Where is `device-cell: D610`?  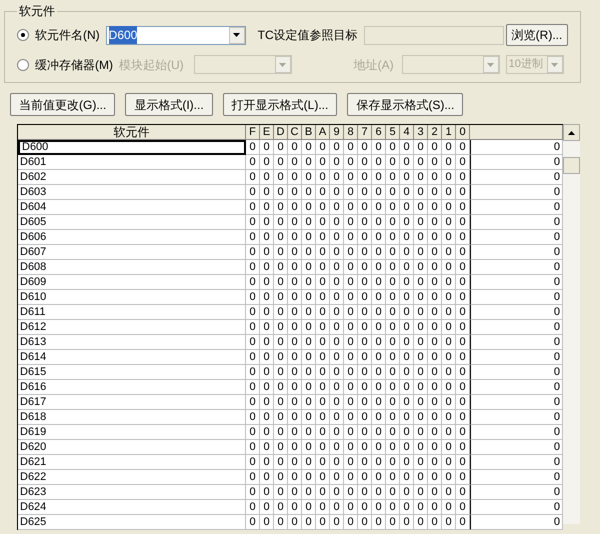 device-cell: D610 is located at coordinates (132, 297).